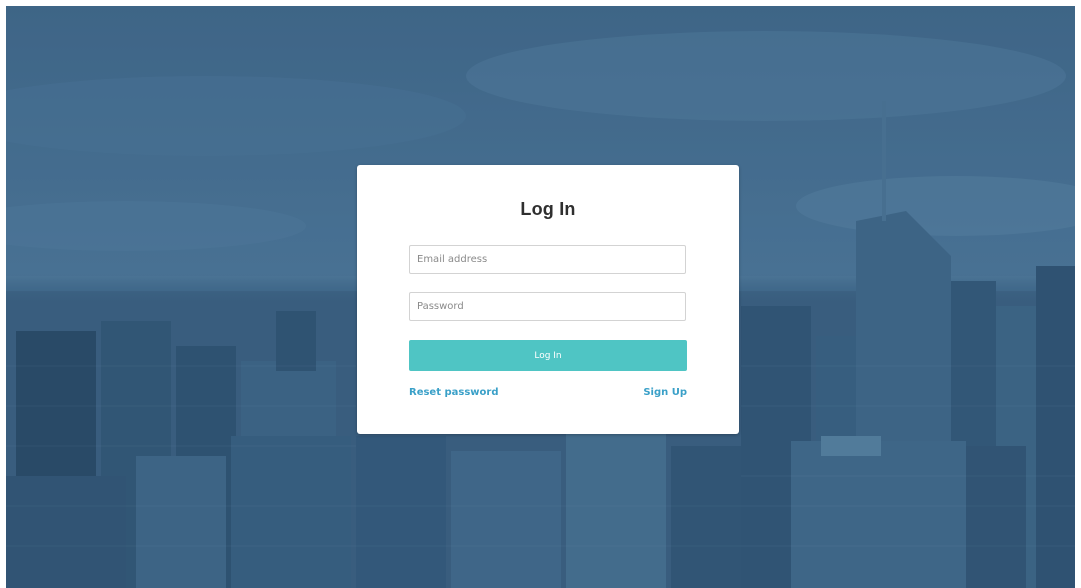  What do you see at coordinates (548, 209) in the screenshot?
I see `login-title: Log In` at bounding box center [548, 209].